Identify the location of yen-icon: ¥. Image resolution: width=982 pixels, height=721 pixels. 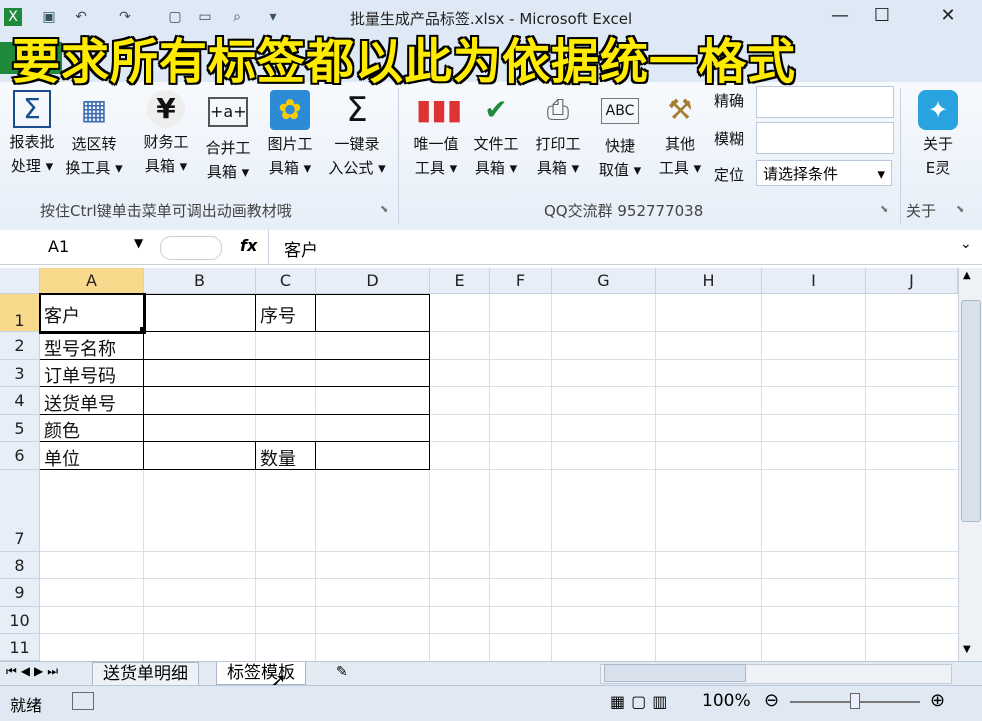
(166, 109).